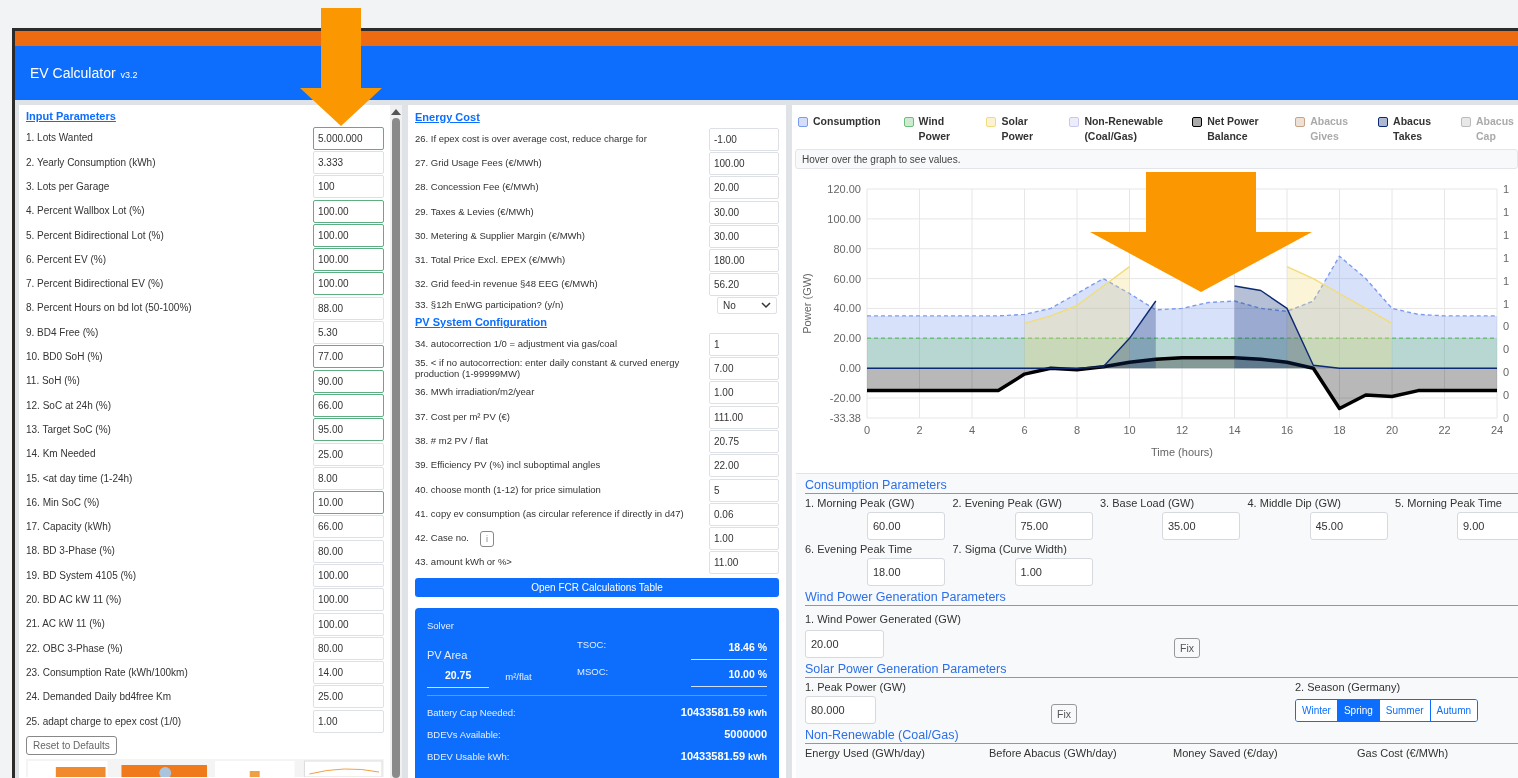  Describe the element at coordinates (1129, 430) in the screenshot. I see `axis-tick-label: 10` at that location.